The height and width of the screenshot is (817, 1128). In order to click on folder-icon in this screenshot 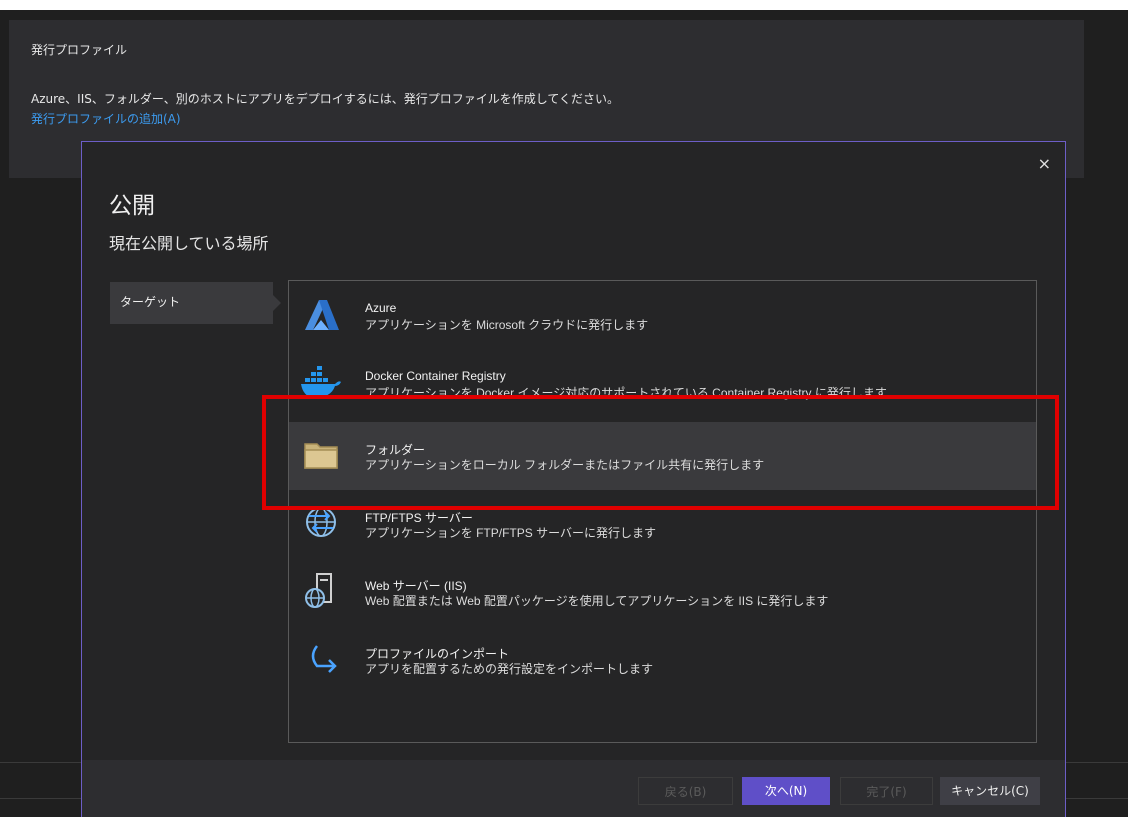, I will do `click(321, 456)`.